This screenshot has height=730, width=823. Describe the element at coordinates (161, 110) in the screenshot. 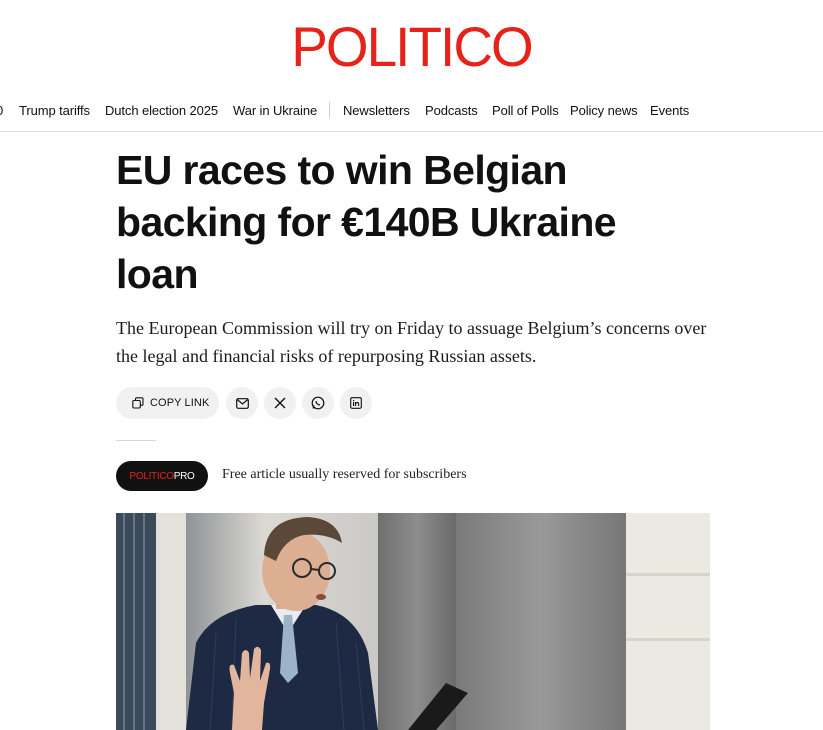

I see `nav-item-dutch-election: Dutch election 2025` at that location.